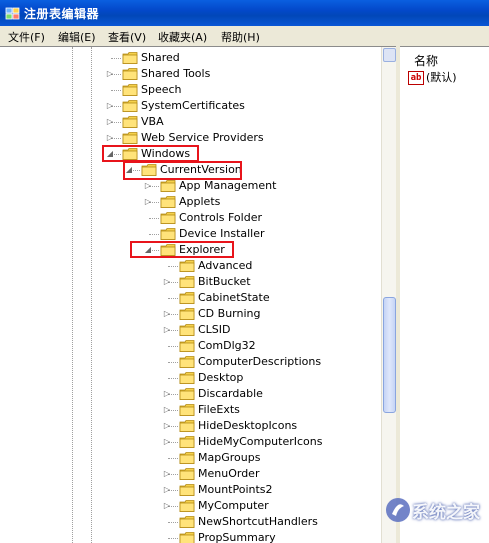 The width and height of the screenshot is (489, 543). I want to click on tree-node-label: PropSummary, so click(237, 537).